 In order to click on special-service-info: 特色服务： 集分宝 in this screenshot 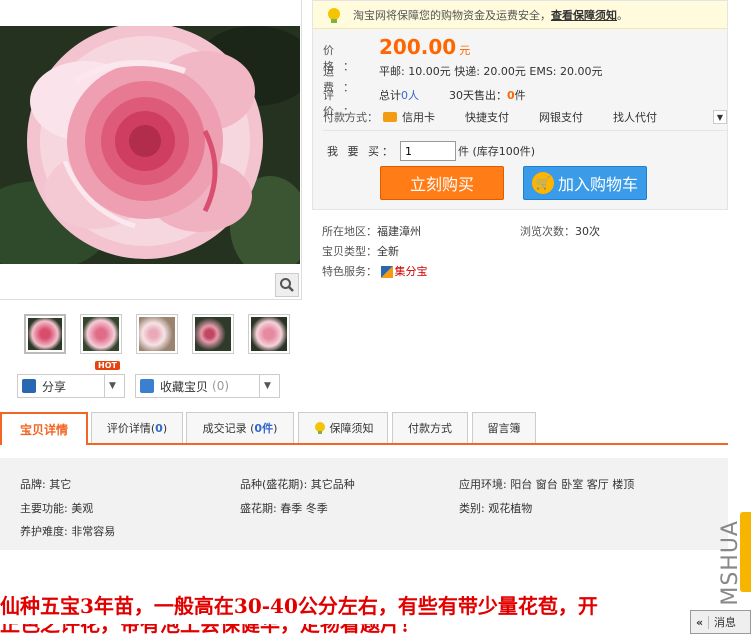, I will do `click(375, 271)`.